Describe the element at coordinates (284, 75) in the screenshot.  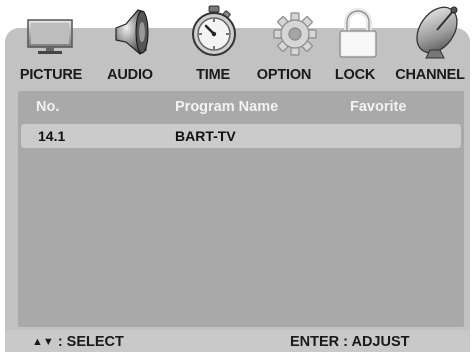
I see `tab-option: OPTION` at that location.